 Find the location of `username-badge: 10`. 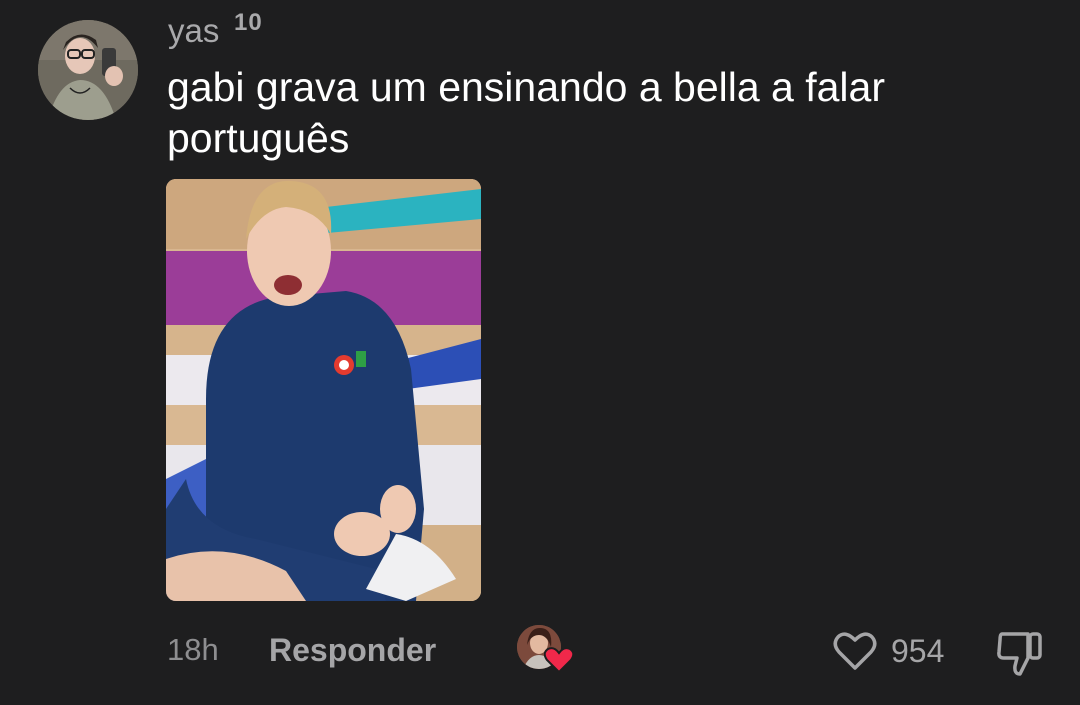

username-badge: 10 is located at coordinates (248, 22).